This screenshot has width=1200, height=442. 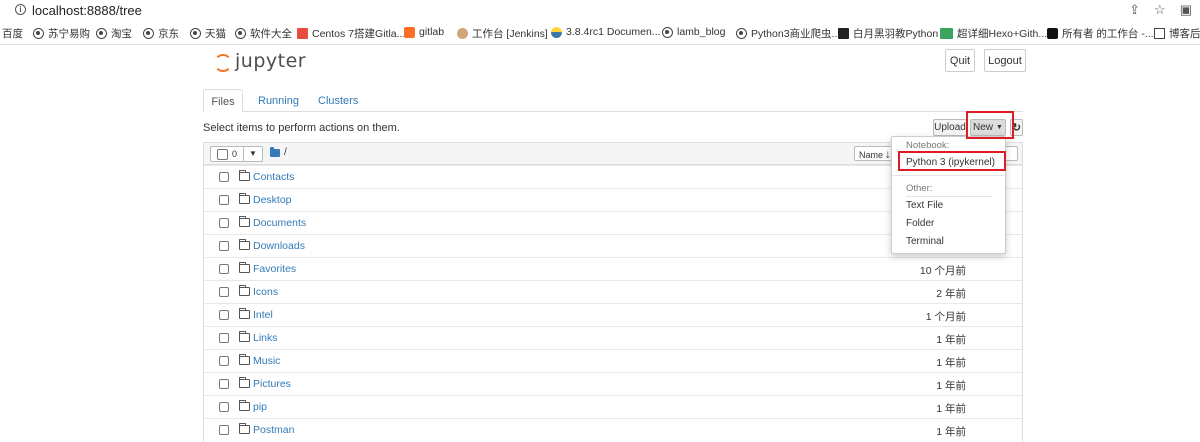 What do you see at coordinates (613, 337) in the screenshot?
I see `file-row: Links 1 年前` at bounding box center [613, 337].